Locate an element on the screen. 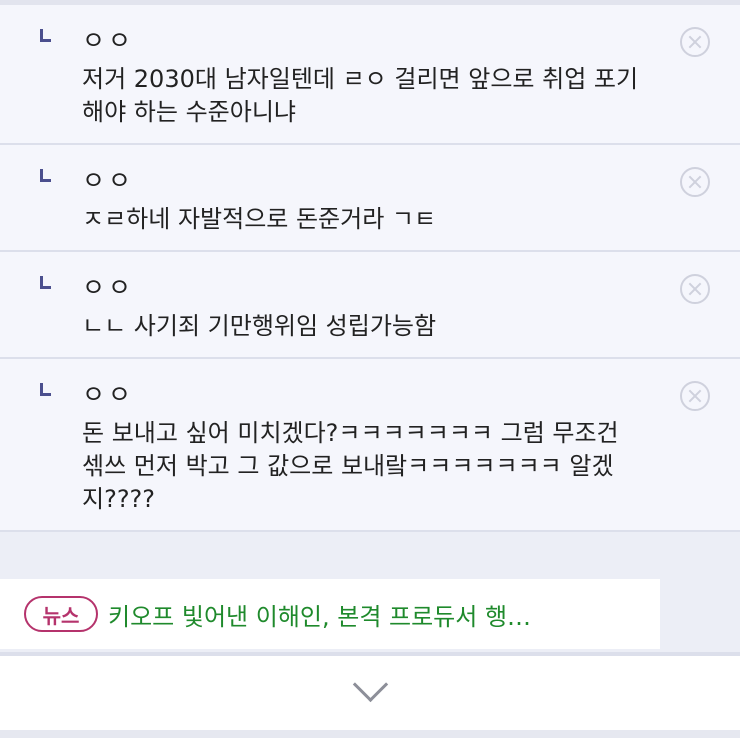 The width and height of the screenshot is (740, 738). reply-text: ㅈㄹ하네 자발적으로 돈준거라 ㄱㅌ is located at coordinates (259, 219).